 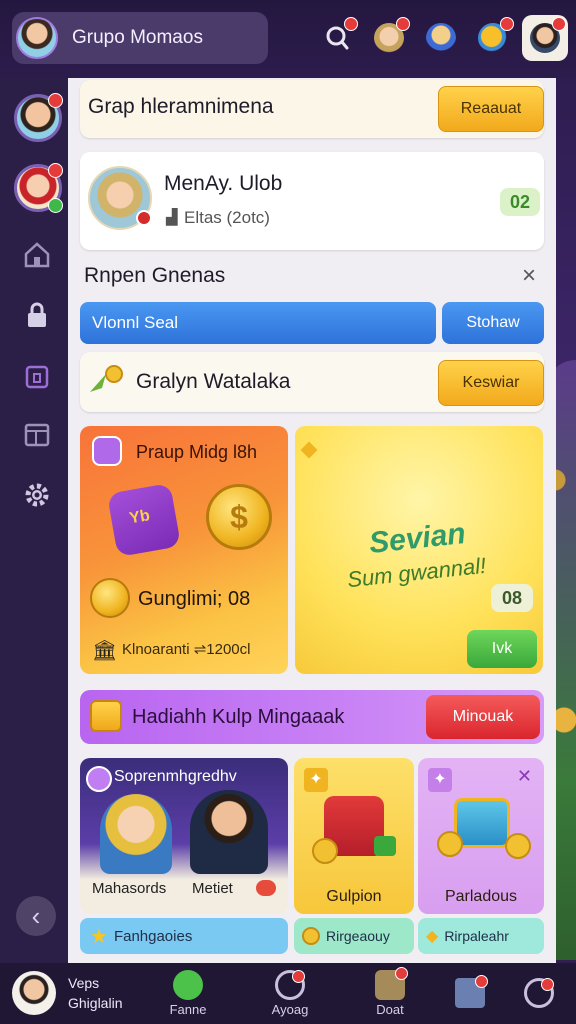 What do you see at coordinates (417, 572) in the screenshot?
I see `promo-right-line2: Sum gwannal!` at bounding box center [417, 572].